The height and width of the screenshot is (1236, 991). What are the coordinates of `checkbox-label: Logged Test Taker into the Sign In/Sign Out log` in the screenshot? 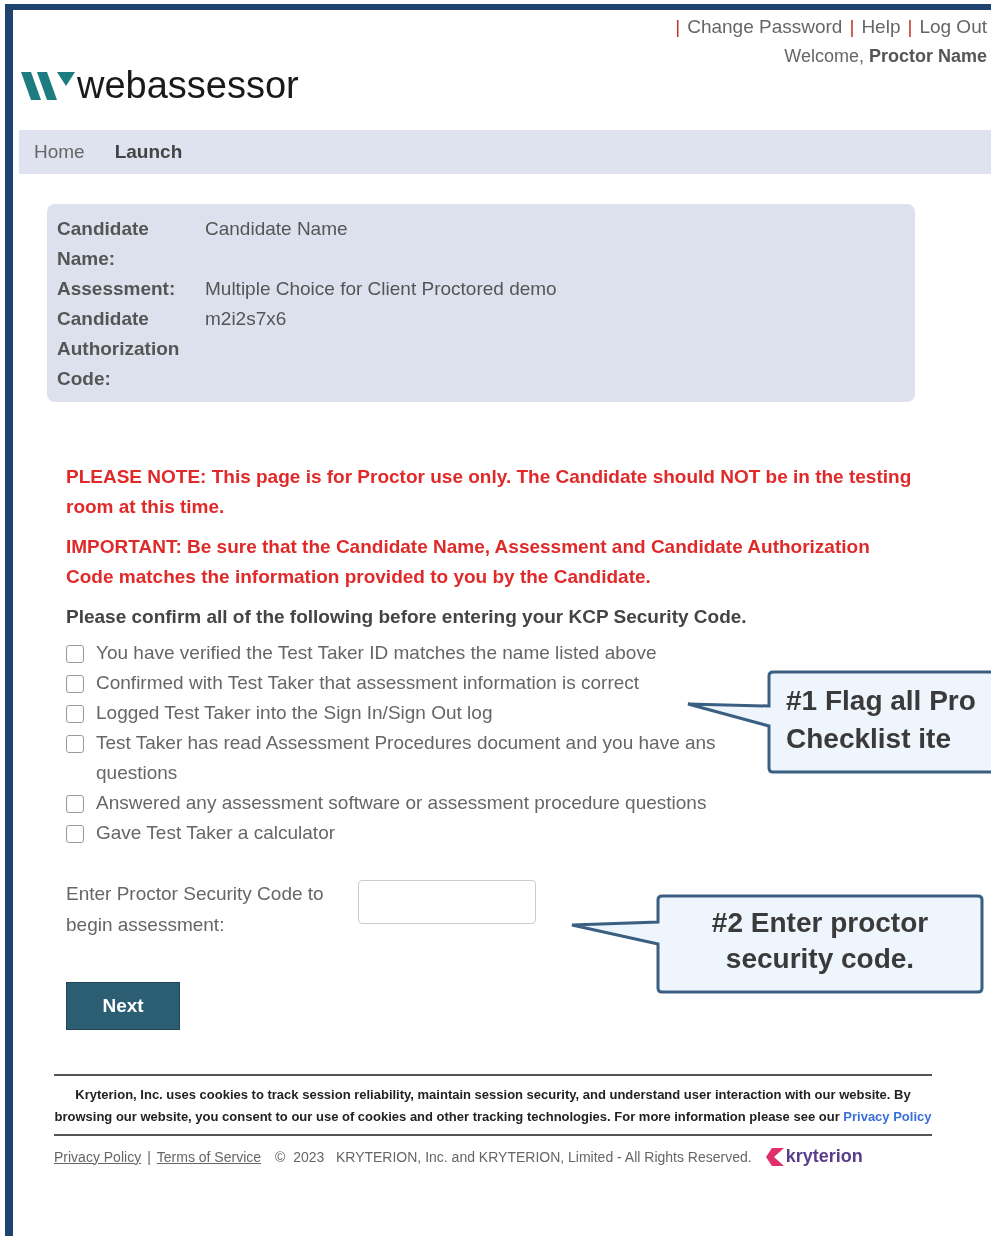 It's located at (294, 713).